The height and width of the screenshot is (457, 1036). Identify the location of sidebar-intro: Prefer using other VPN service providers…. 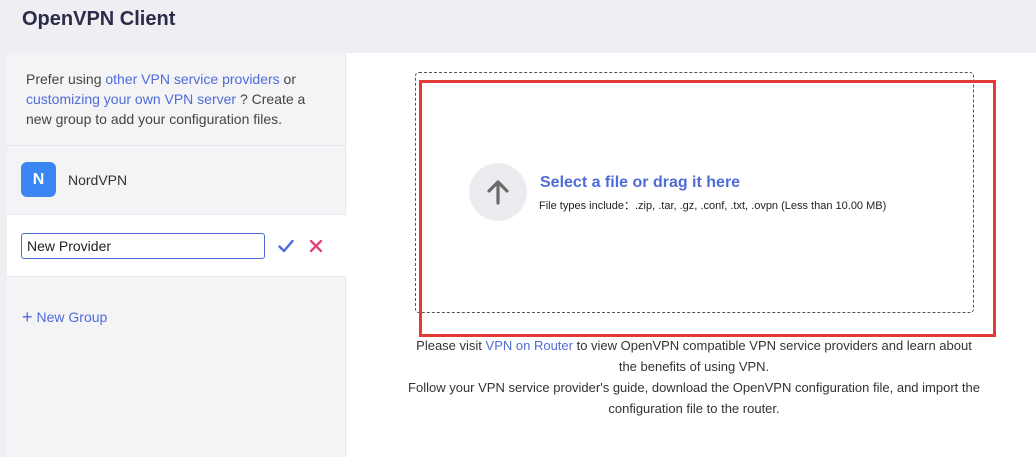
(176, 99).